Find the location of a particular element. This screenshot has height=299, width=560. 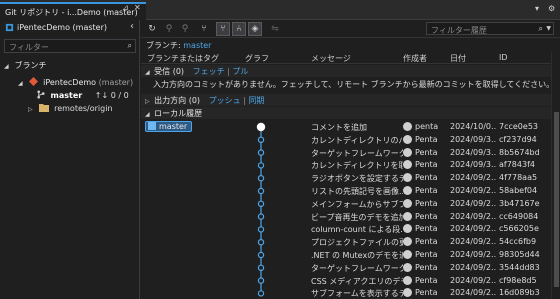

commit-id: 98305d44 is located at coordinates (519, 254).